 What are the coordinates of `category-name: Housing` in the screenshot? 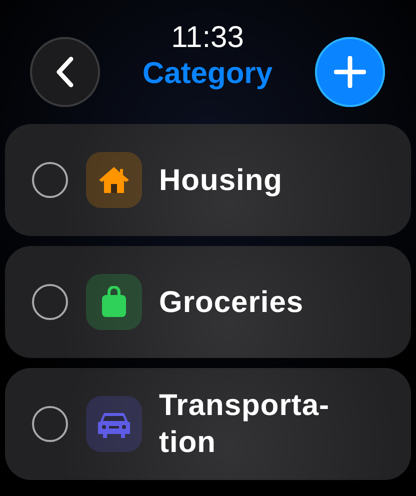 It's located at (221, 180).